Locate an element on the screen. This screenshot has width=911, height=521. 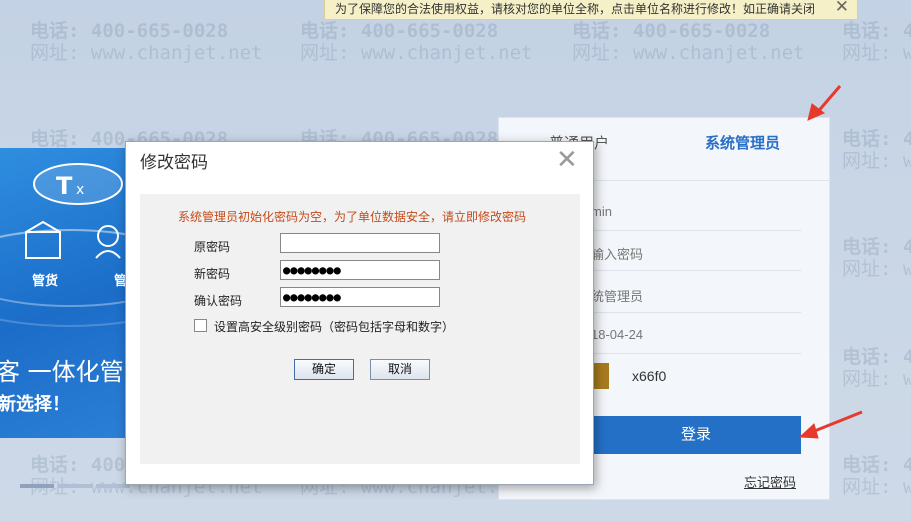
carousel-dots is located at coordinates (77, 484).